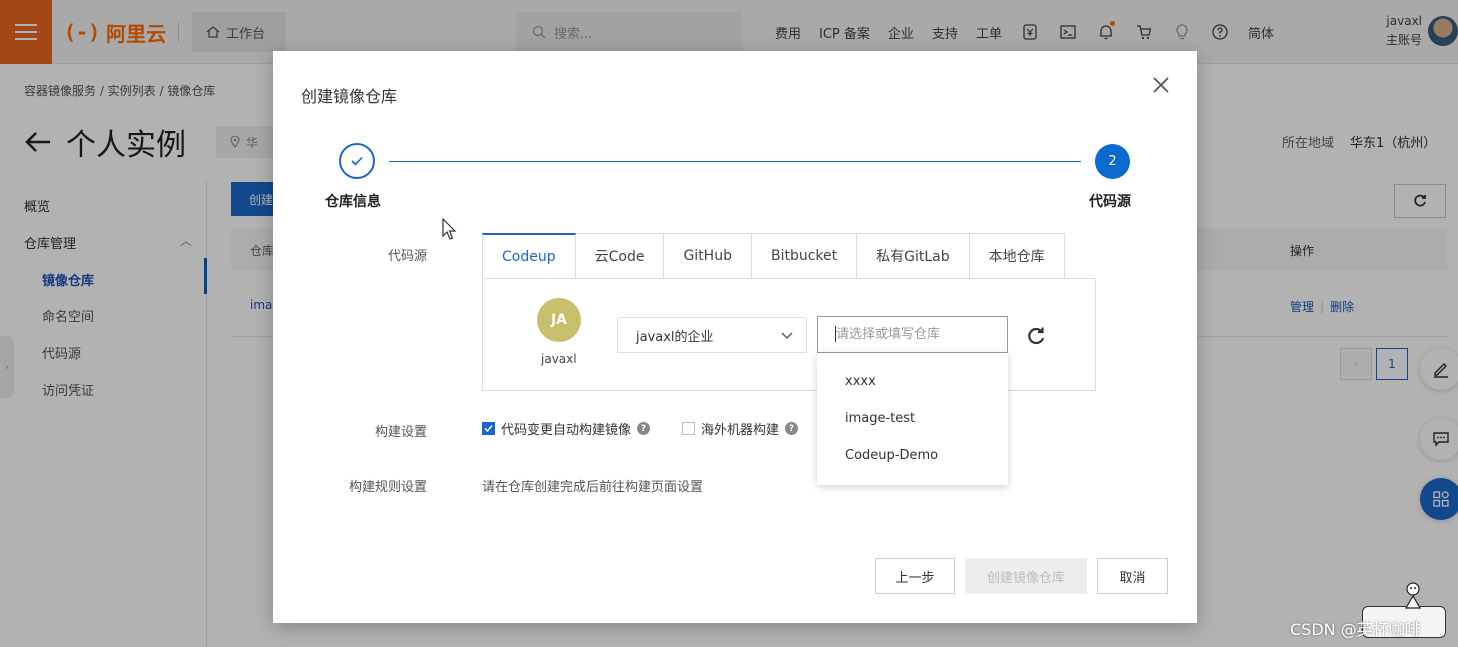  I want to click on build-settings-row: 代码变更自动构建镜像 ? 海外机器构建 ?, so click(640, 428).